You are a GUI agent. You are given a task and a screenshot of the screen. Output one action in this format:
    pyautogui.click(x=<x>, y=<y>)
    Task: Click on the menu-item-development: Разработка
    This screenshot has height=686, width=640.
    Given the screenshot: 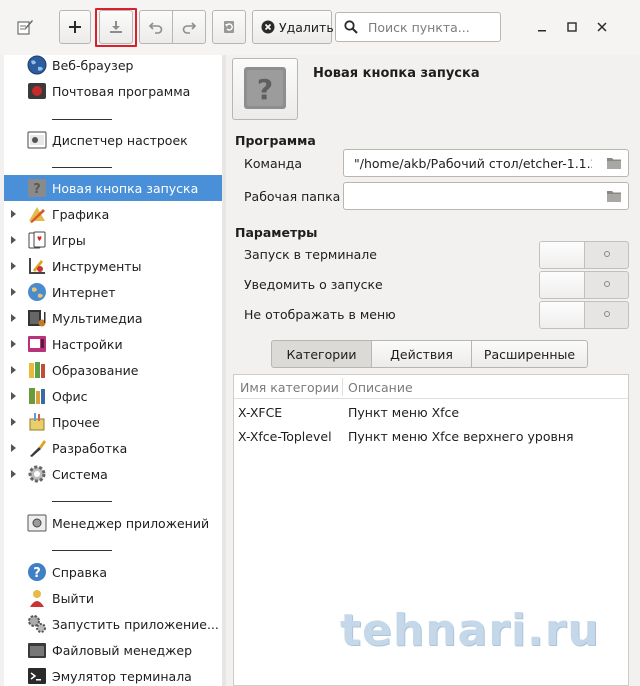 What is the action you would take?
    pyautogui.click(x=114, y=448)
    